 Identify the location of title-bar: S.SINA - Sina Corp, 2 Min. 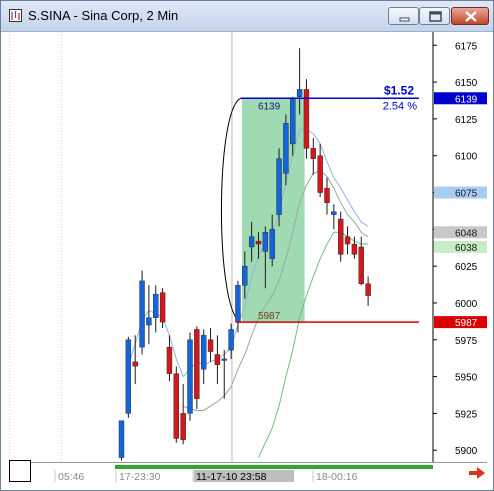
(247, 16).